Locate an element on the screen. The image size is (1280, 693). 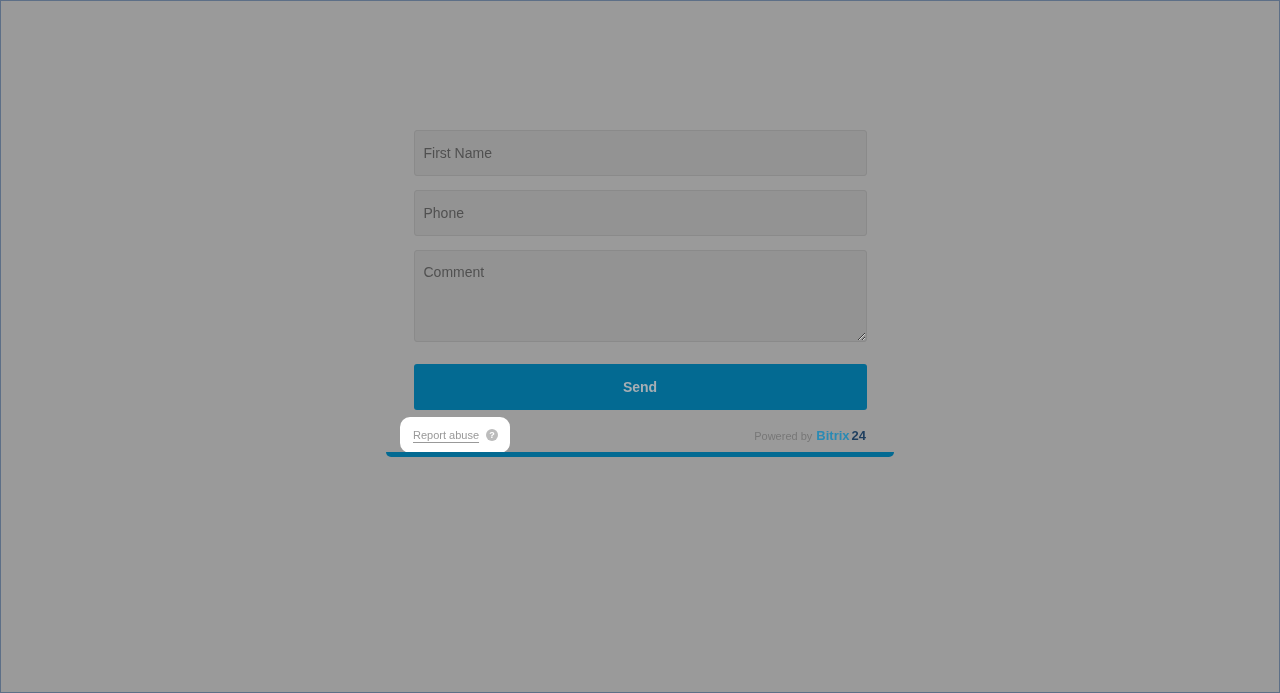
brand-name: Bitrix is located at coordinates (833, 435).